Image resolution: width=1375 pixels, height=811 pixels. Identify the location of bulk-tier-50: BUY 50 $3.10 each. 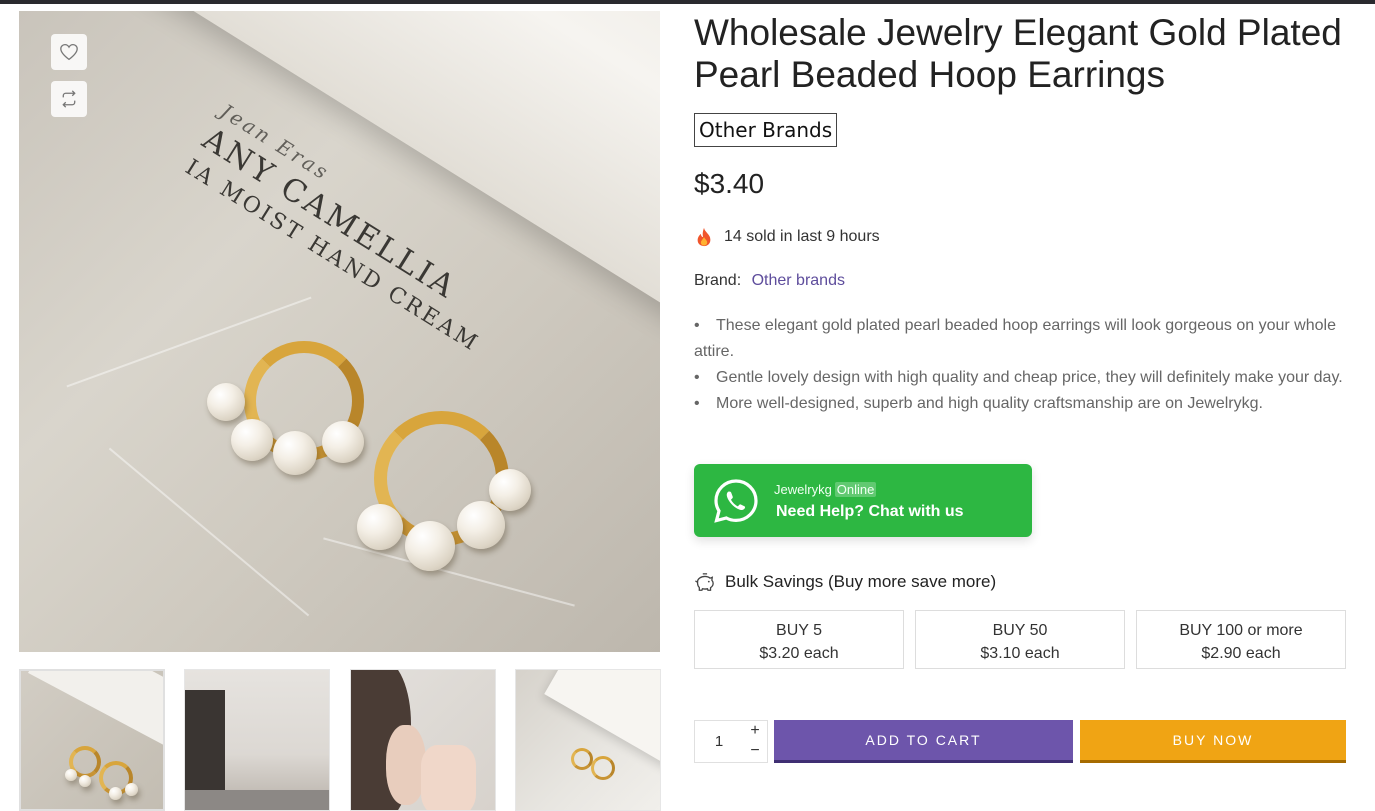
(1020, 639).